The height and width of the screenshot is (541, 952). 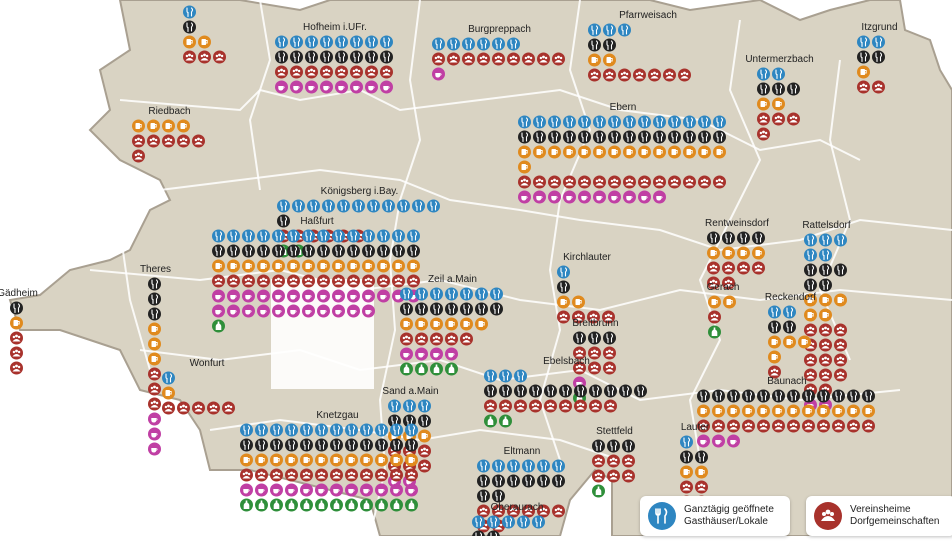 What do you see at coordinates (335, 27) in the screenshot?
I see `place-label: Hofheim i.UFr.` at bounding box center [335, 27].